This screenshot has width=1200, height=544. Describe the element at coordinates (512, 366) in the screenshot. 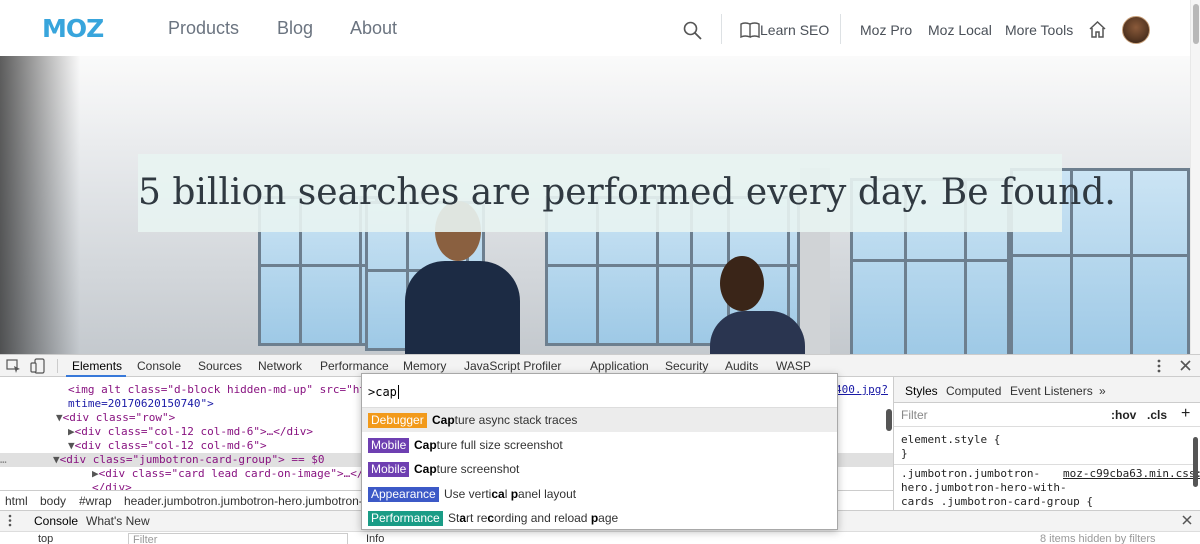

I see `tab-javascript-profiler: JavaScript Profiler` at that location.